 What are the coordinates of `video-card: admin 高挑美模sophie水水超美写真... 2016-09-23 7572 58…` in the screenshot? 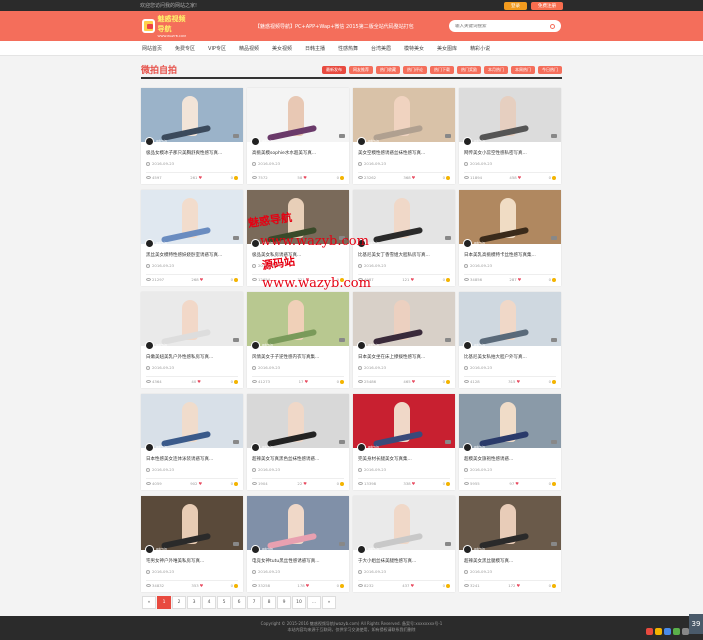 It's located at (298, 136).